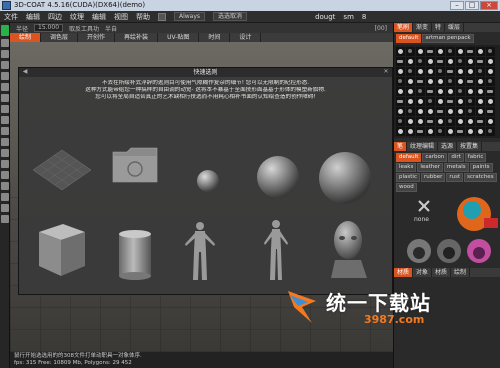 The width and height of the screenshot is (500, 368). Describe the element at coordinates (97, 37) in the screenshot. I see `tab-create: 开创作` at that location.